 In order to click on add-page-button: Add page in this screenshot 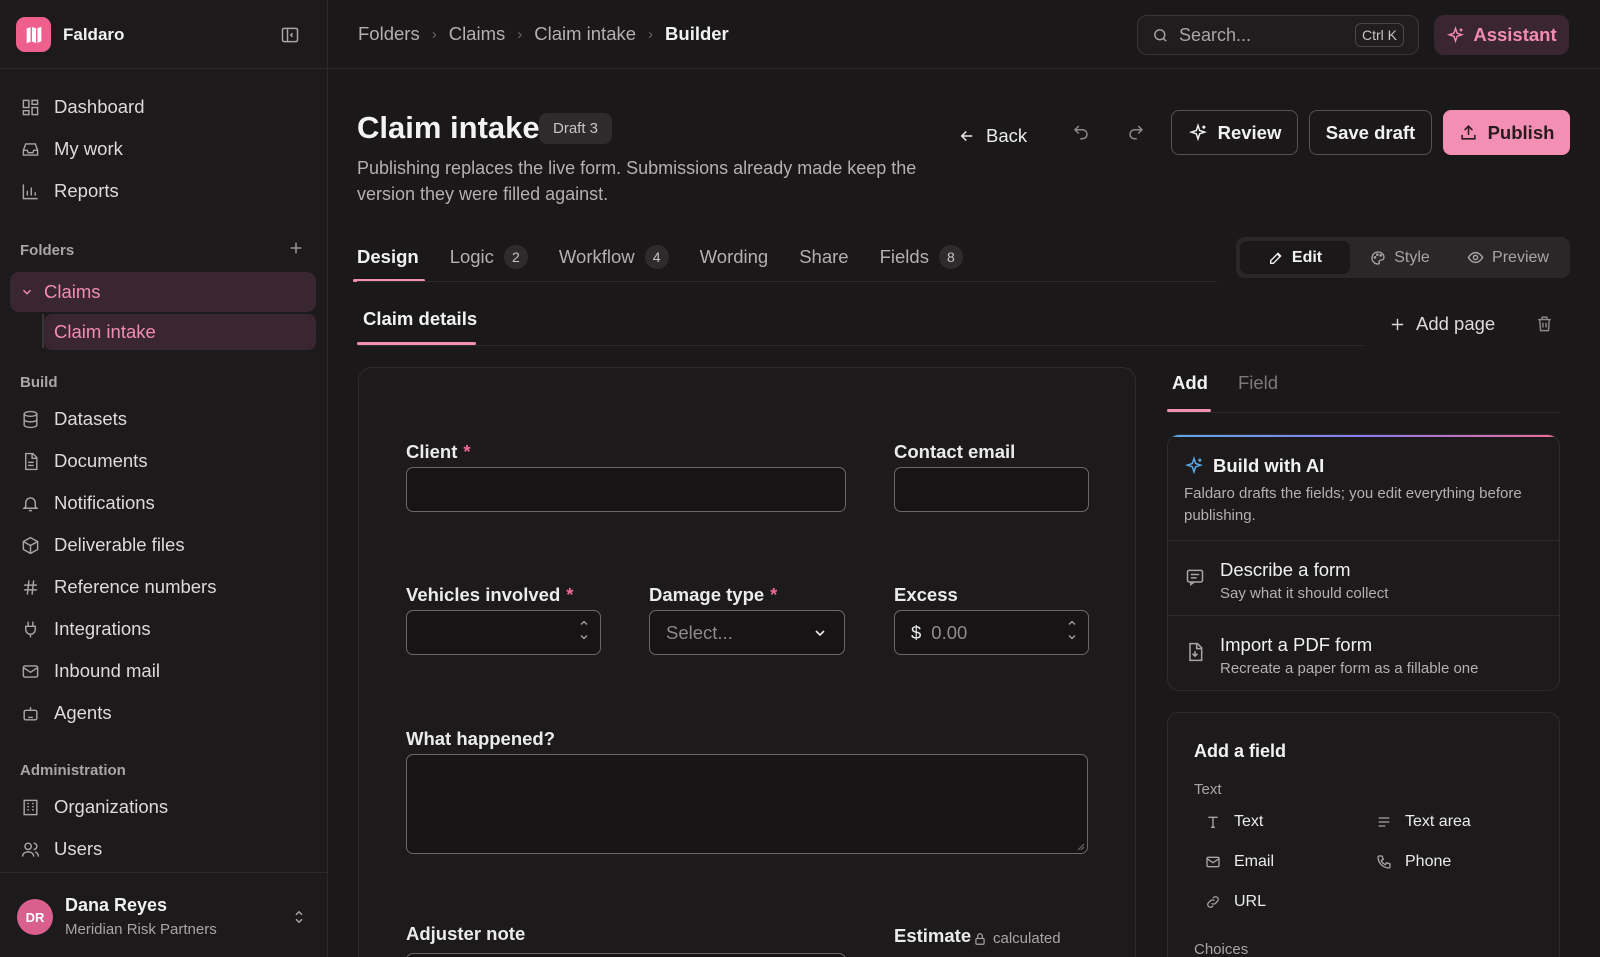, I will do `click(1442, 324)`.